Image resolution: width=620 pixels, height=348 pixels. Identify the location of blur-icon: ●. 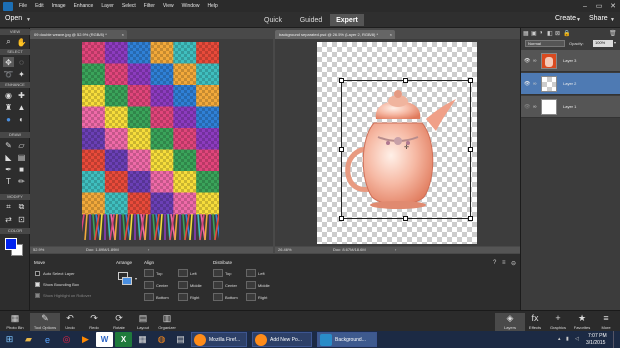
(8, 119).